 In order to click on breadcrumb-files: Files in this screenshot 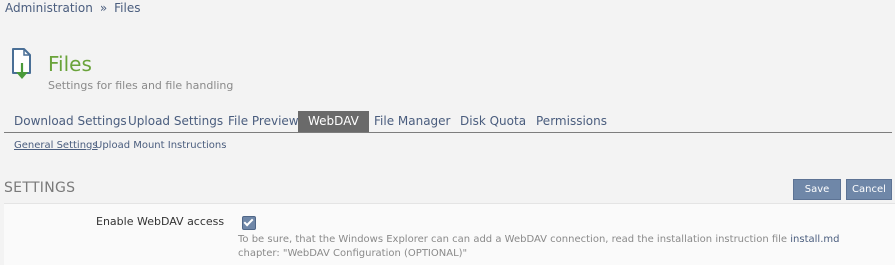, I will do `click(127, 8)`.